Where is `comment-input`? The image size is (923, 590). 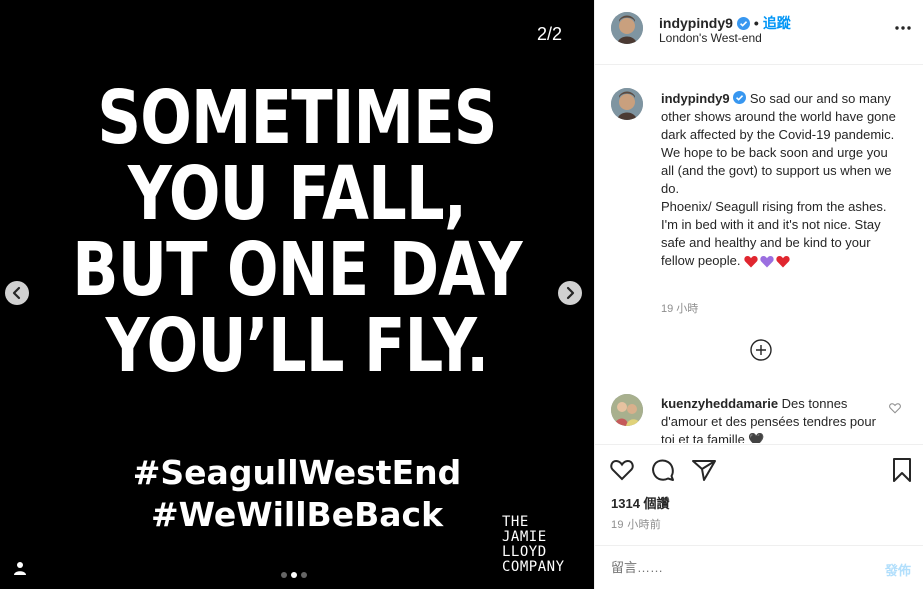 comment-input is located at coordinates (721, 567).